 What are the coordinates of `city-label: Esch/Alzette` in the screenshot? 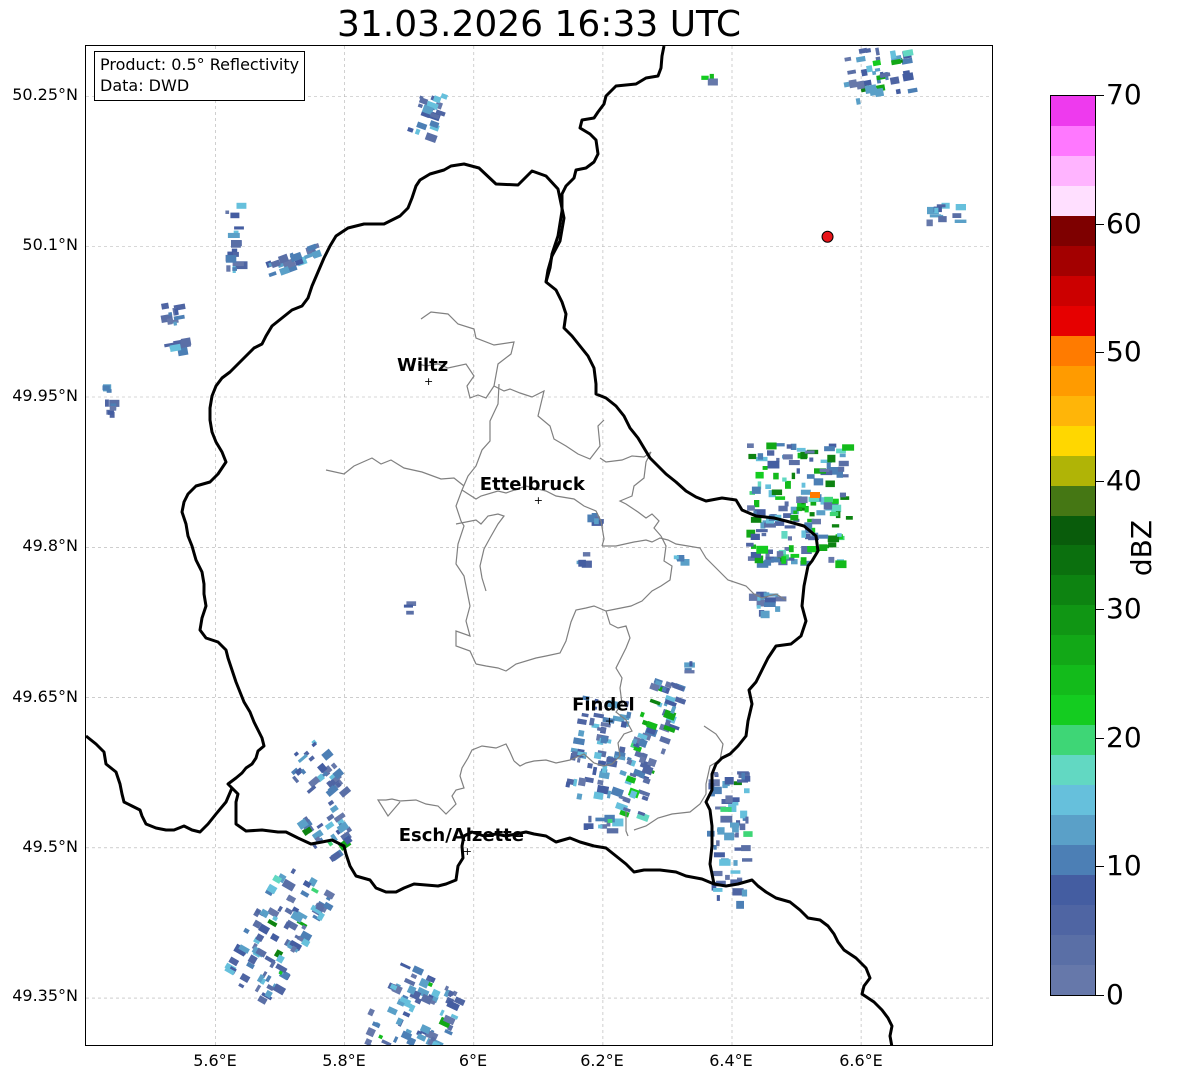 It's located at (461, 835).